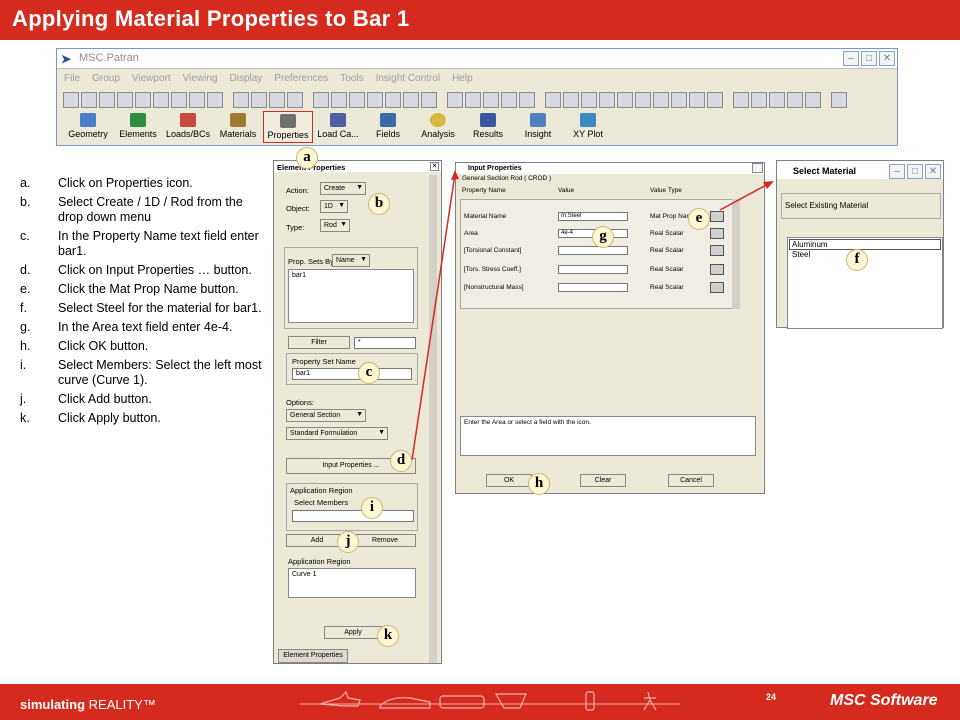  Describe the element at coordinates (372, 508) in the screenshot. I see `marker-i: i` at that location.